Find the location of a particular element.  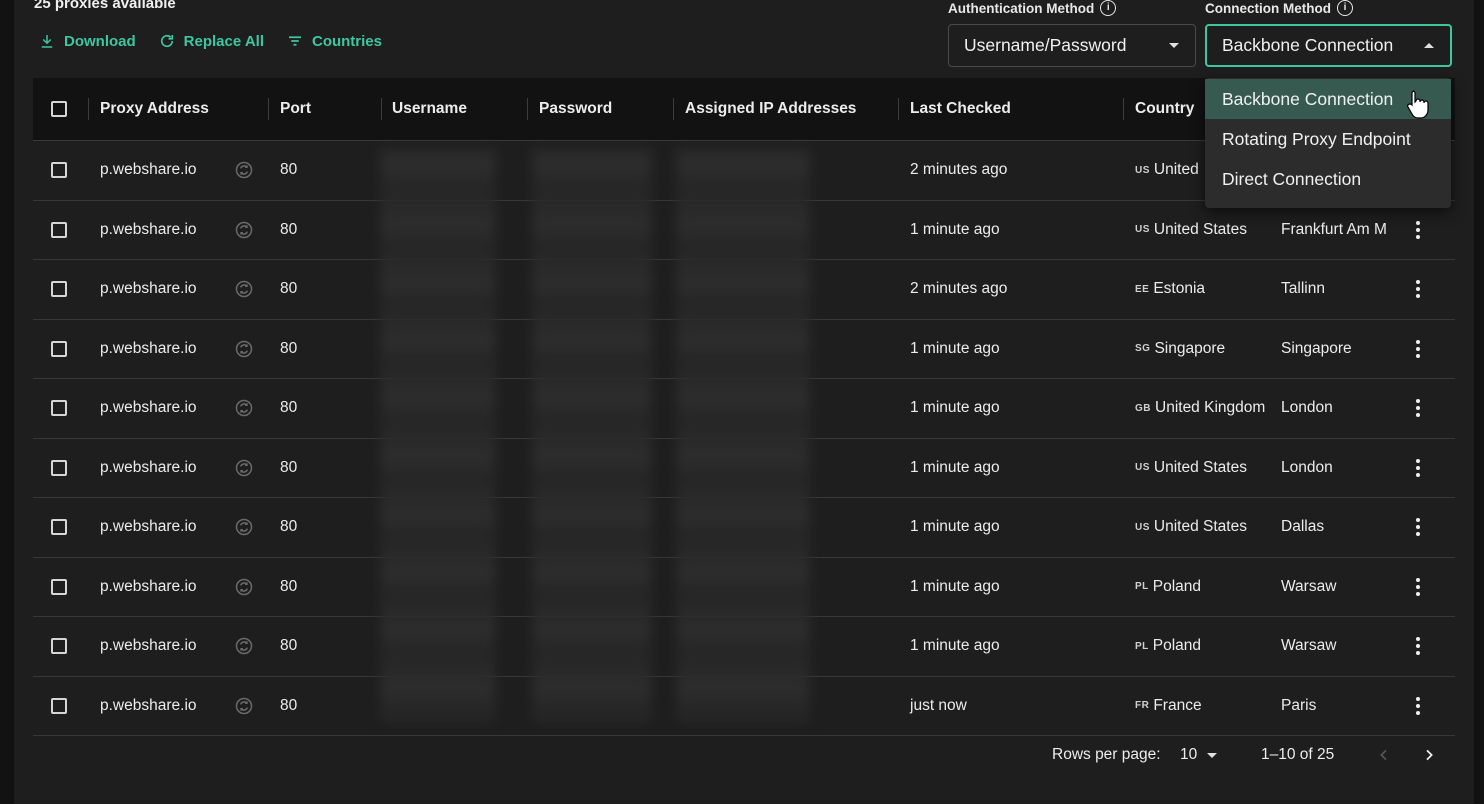

download-label: Download is located at coordinates (100, 41).